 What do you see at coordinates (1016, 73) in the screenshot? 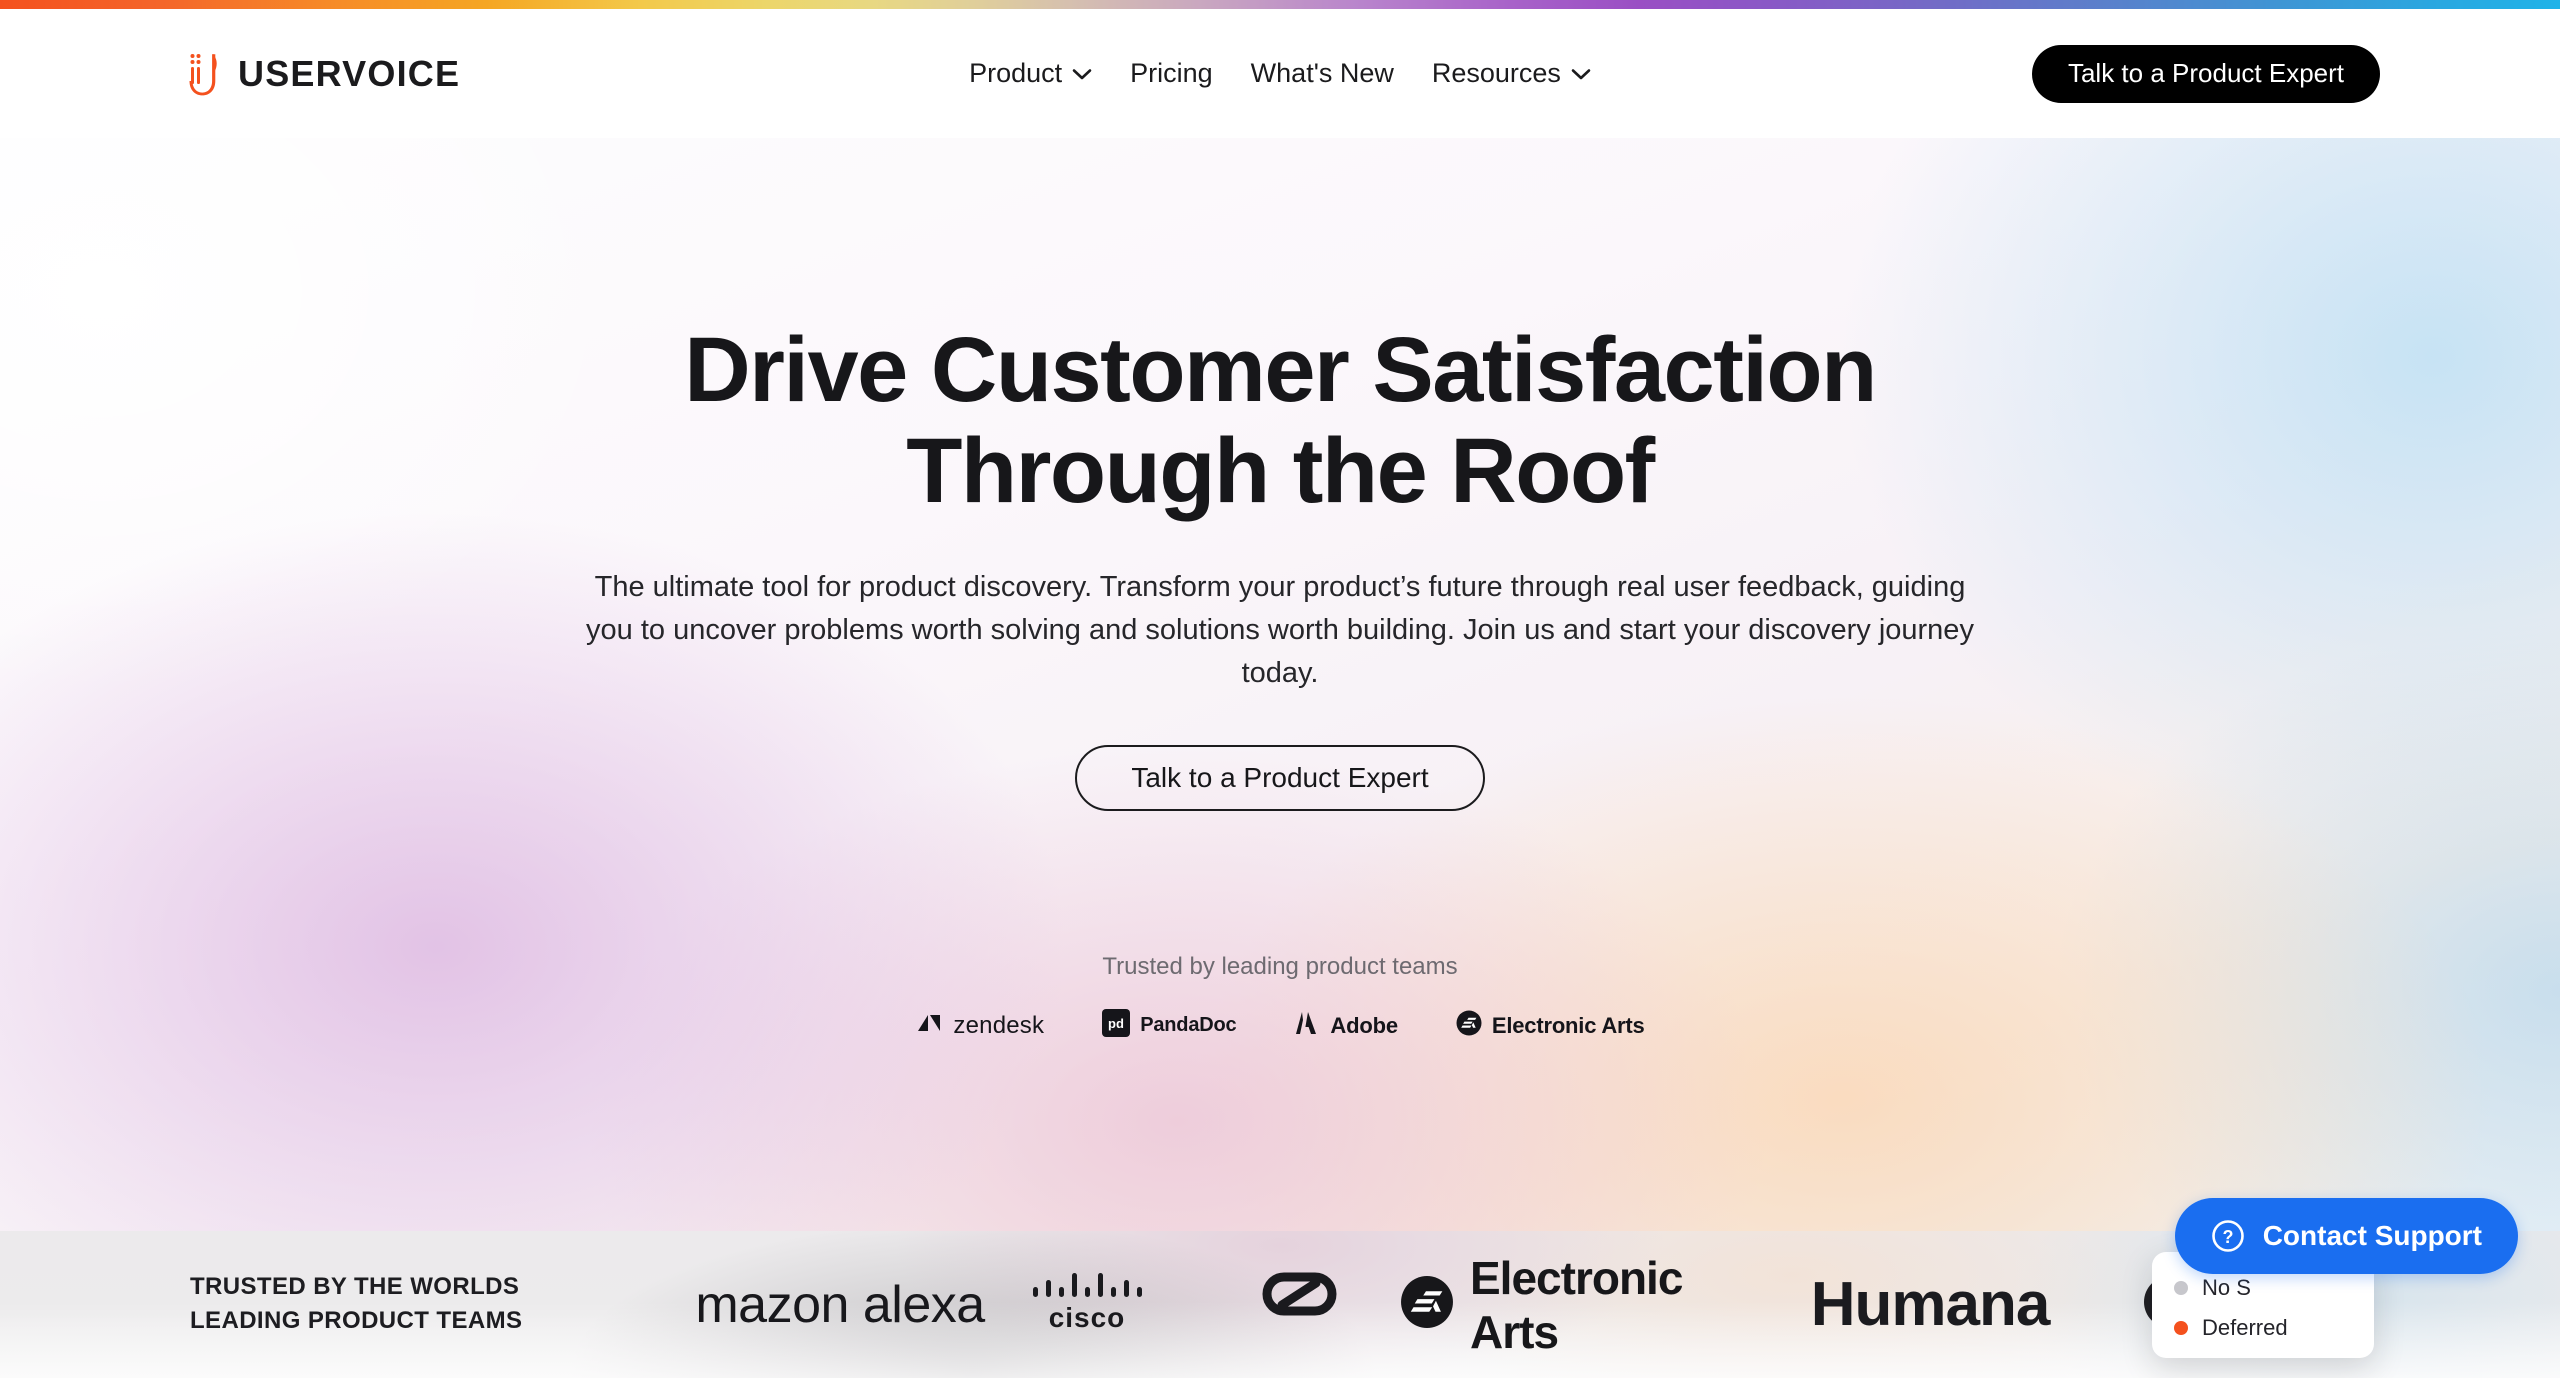
I see `nav-item-label: Product` at bounding box center [1016, 73].